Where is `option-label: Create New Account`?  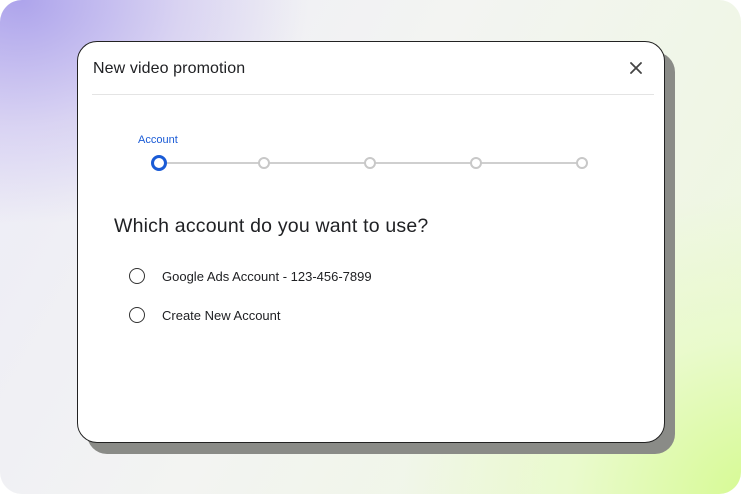
option-label: Create New Account is located at coordinates (221, 315).